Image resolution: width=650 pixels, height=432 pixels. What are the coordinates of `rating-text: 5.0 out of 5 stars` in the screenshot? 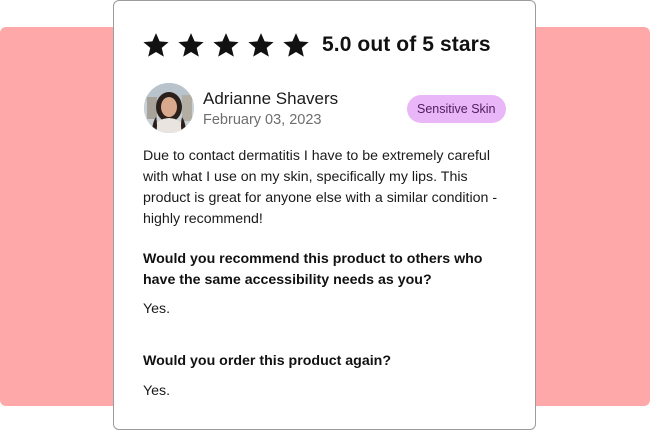 It's located at (406, 44).